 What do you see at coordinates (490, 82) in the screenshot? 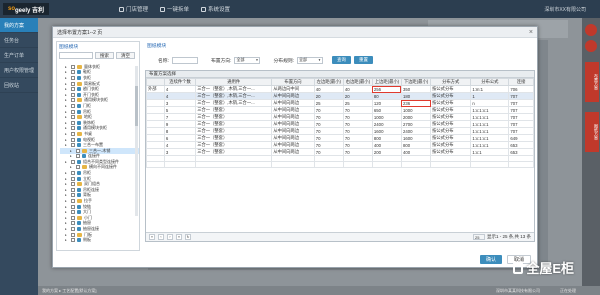
I see `column-header: 分布公式` at bounding box center [490, 82].